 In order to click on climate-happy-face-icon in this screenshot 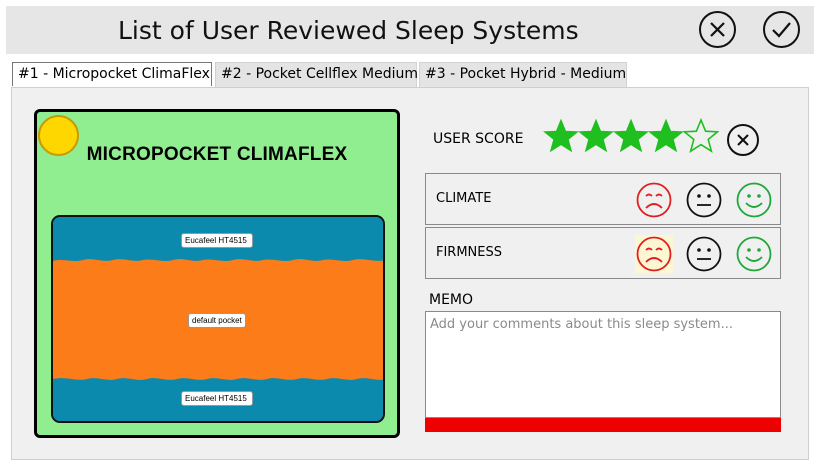, I will do `click(754, 200)`.